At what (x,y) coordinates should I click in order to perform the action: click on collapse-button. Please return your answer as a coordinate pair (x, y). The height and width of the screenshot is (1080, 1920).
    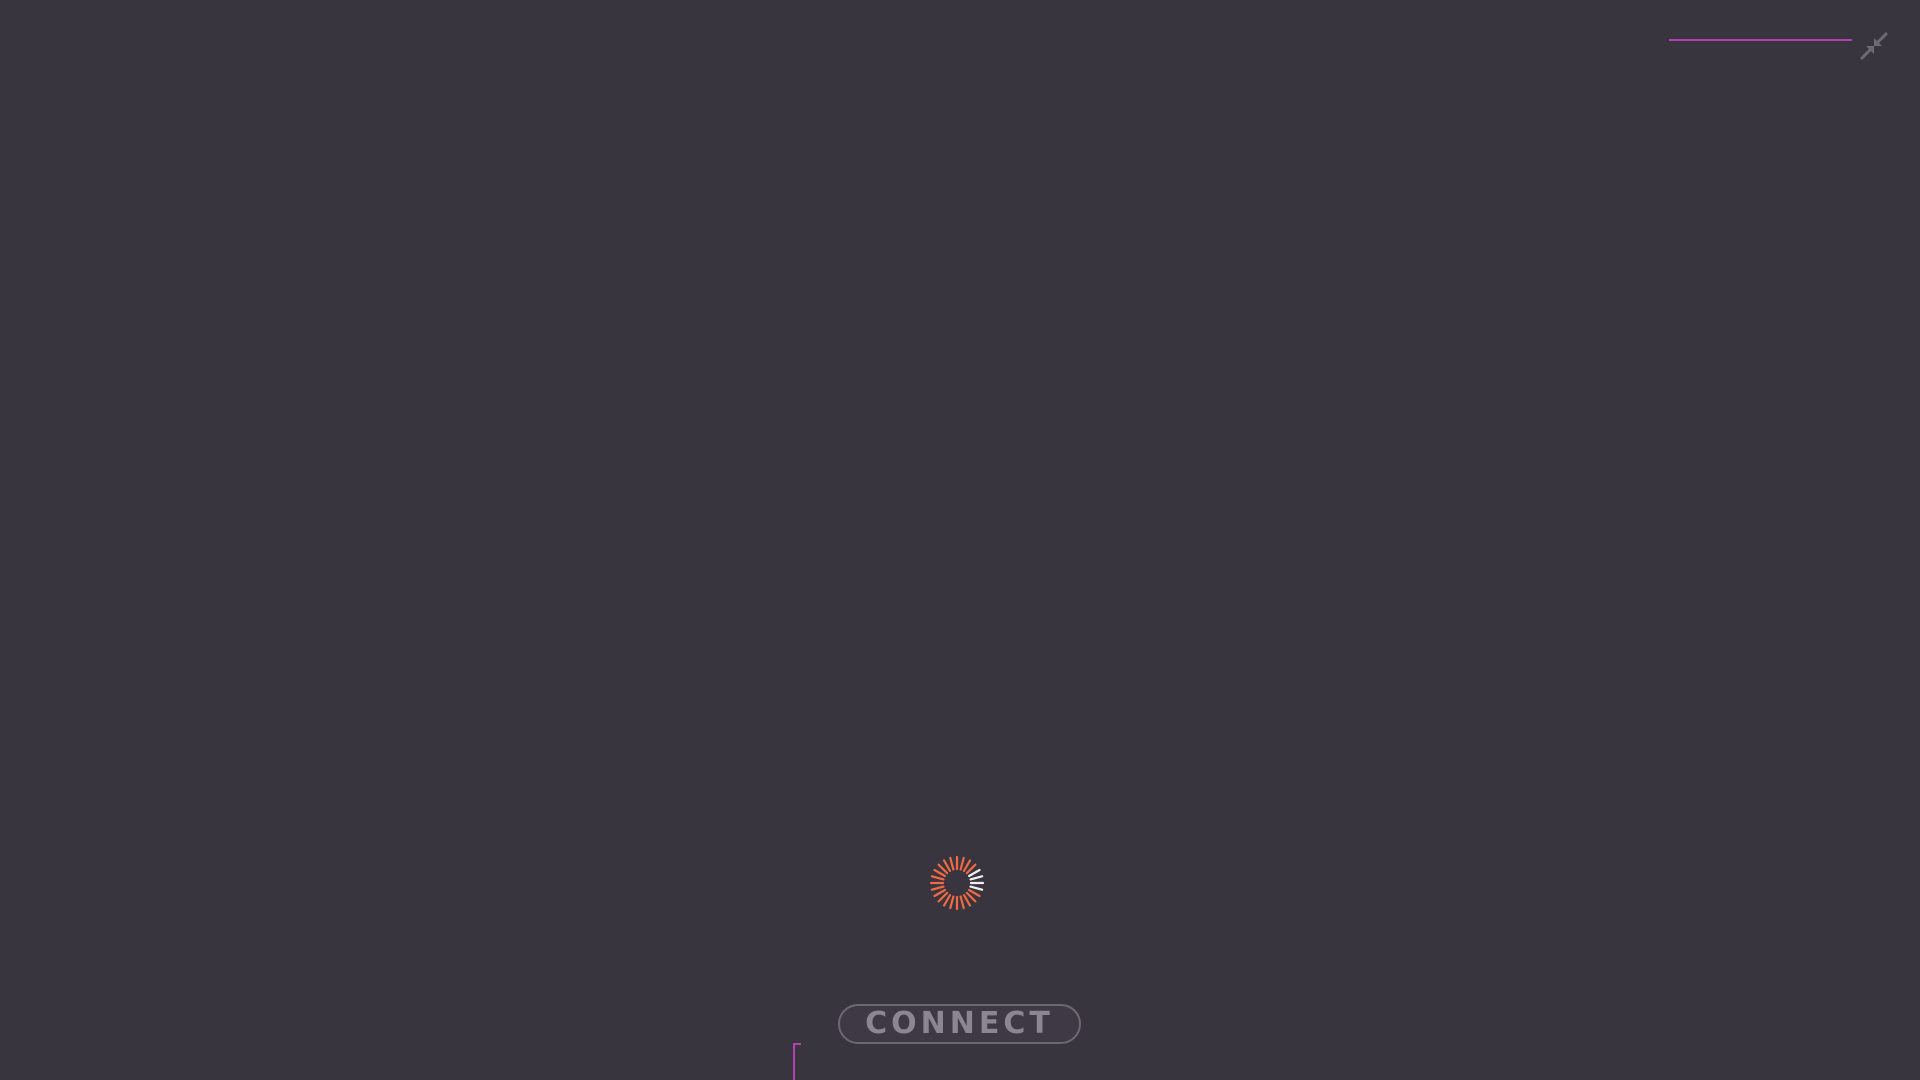
    Looking at the image, I should click on (1874, 46).